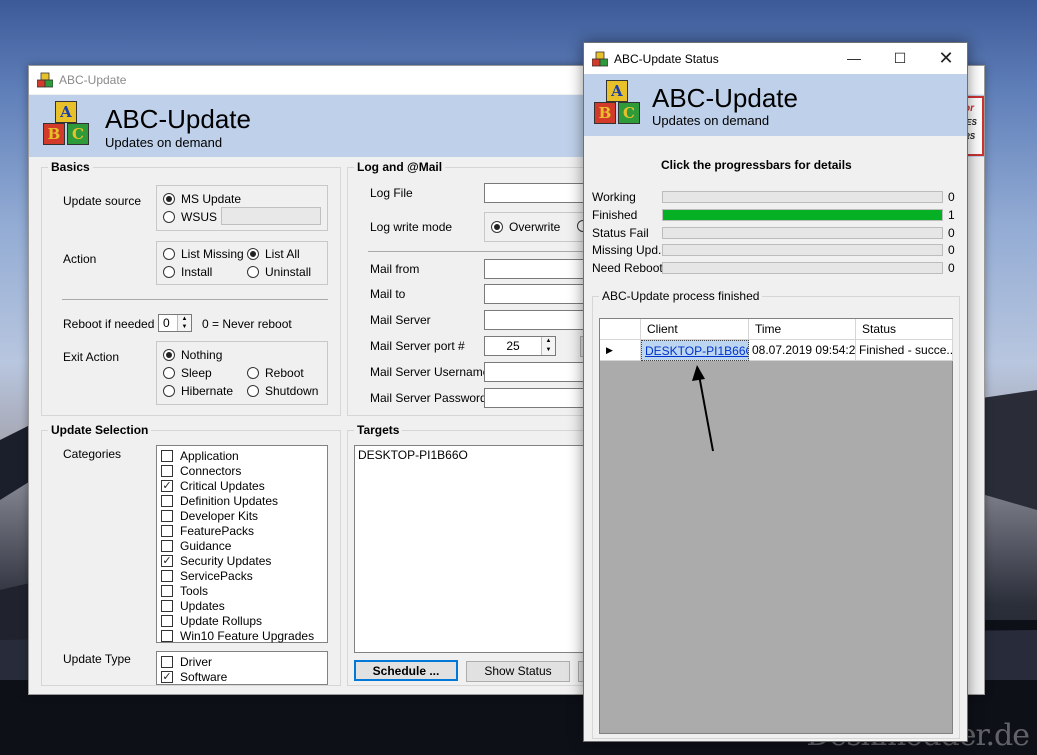  Describe the element at coordinates (600, 58) in the screenshot. I see `app-blocks-icon` at that location.